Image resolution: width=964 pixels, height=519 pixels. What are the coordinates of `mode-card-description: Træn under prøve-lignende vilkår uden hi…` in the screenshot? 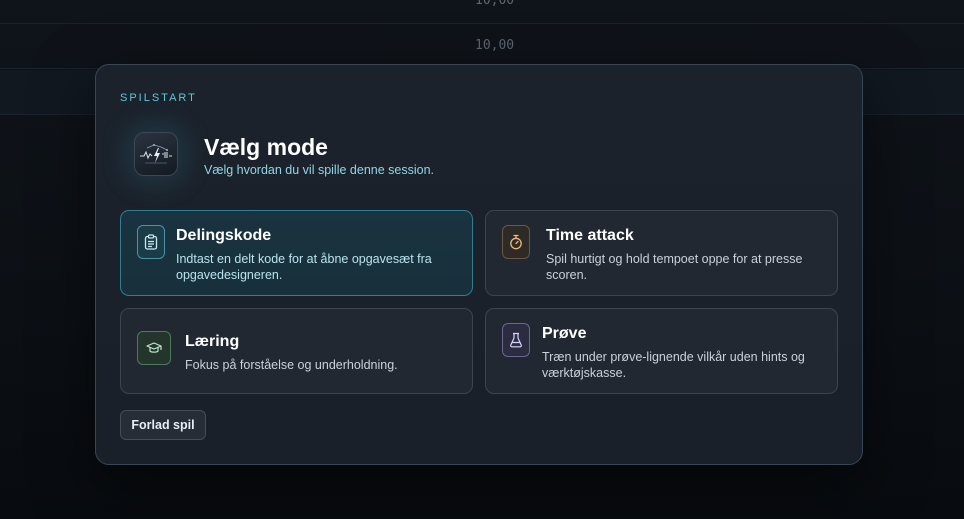 It's located at (673, 365).